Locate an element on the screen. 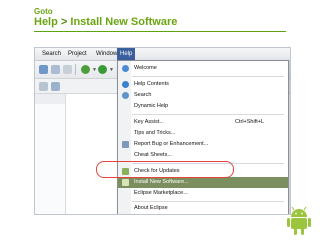  menu-help: Help is located at coordinates (126, 54).